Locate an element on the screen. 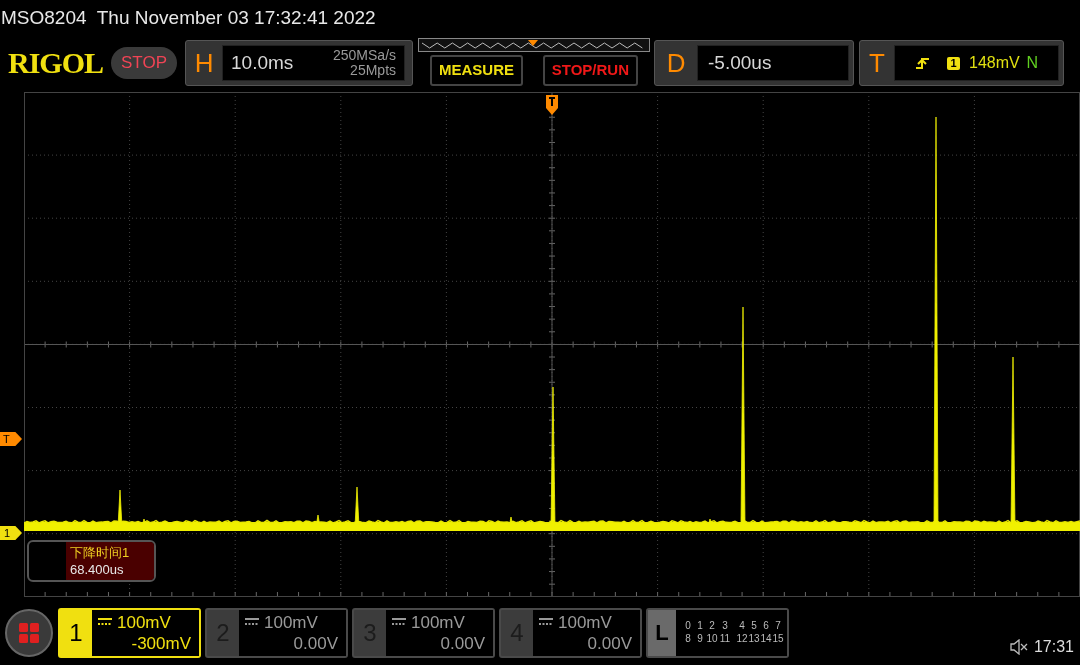 This screenshot has width=1080, height=665. logic-channel-number: 6 is located at coordinates (766, 626).